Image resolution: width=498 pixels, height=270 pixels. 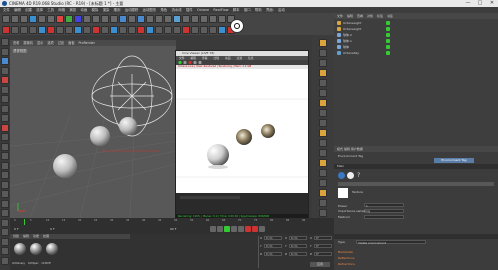 I want to click on apply-button: 应用, so click(x=320, y=264).